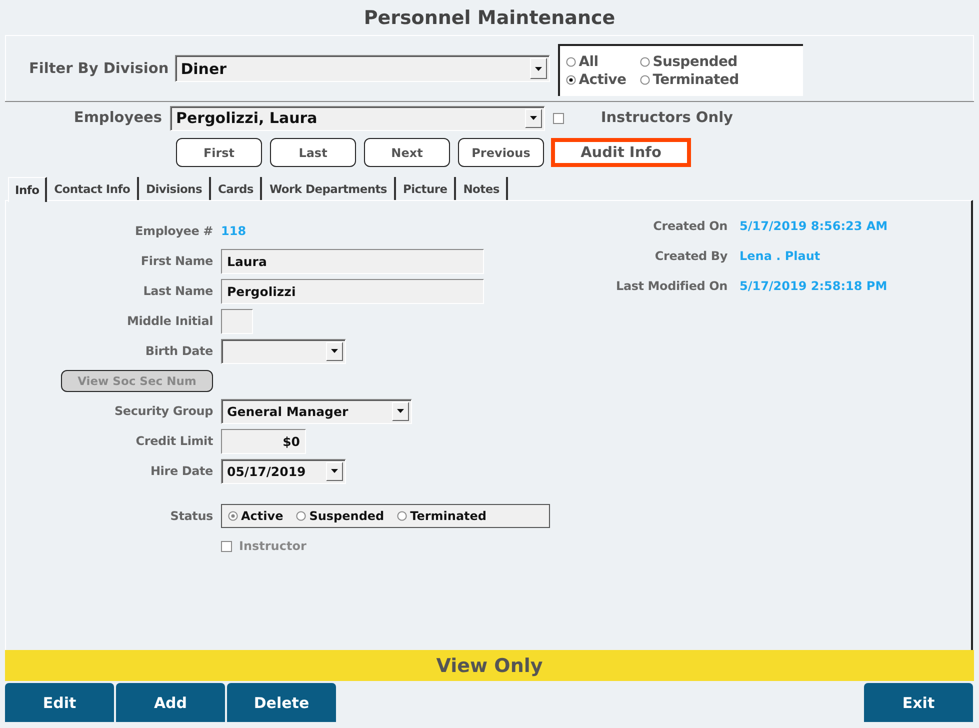 The width and height of the screenshot is (979, 728). I want to click on field-label: Middle Initial, so click(169, 321).